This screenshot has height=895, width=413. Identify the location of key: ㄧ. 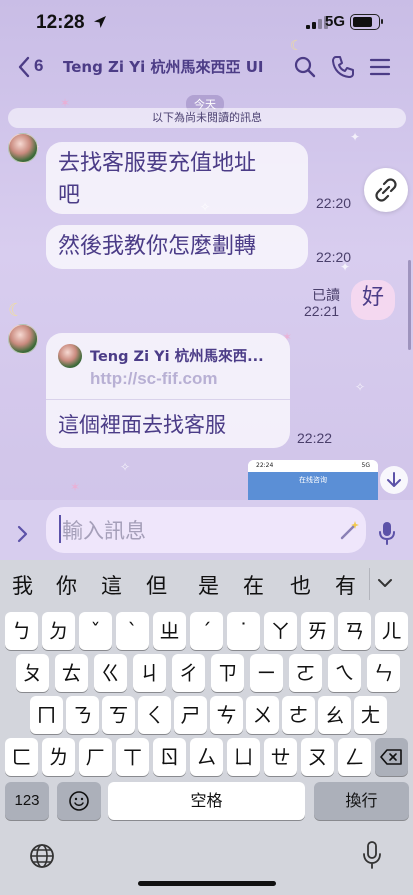
(266, 673).